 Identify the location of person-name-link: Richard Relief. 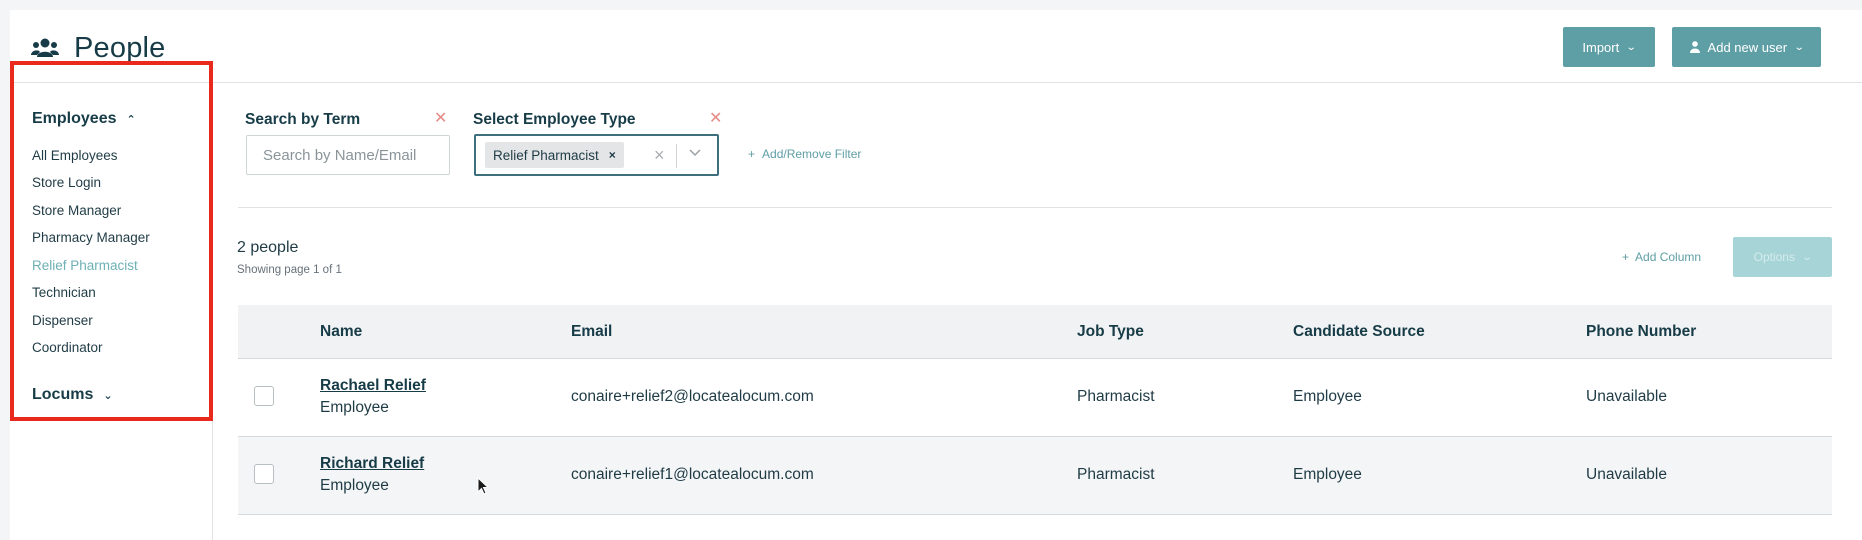
(372, 464).